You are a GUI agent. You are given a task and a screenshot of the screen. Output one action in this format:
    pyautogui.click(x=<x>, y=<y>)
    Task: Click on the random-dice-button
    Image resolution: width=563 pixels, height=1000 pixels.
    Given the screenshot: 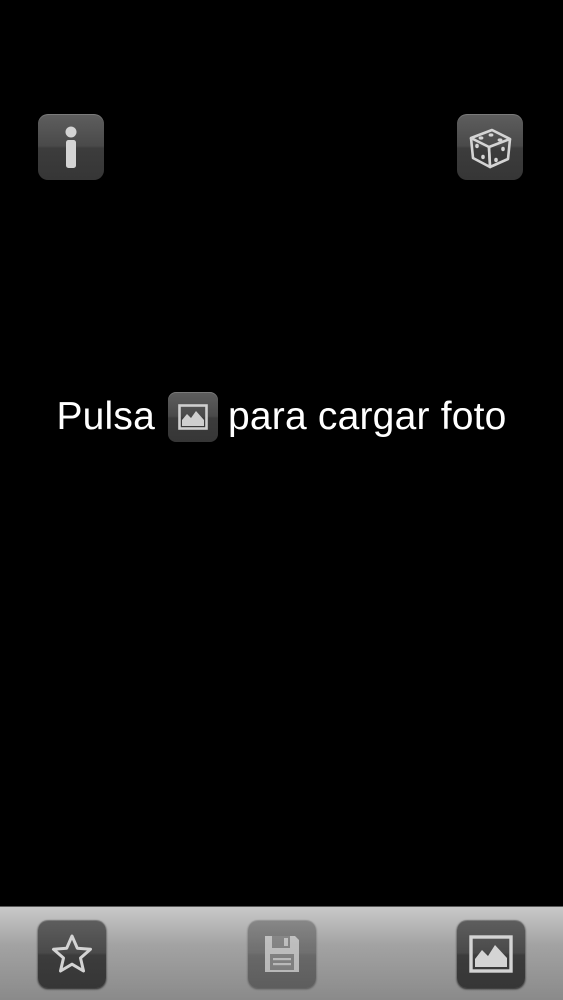 What is the action you would take?
    pyautogui.click(x=490, y=147)
    